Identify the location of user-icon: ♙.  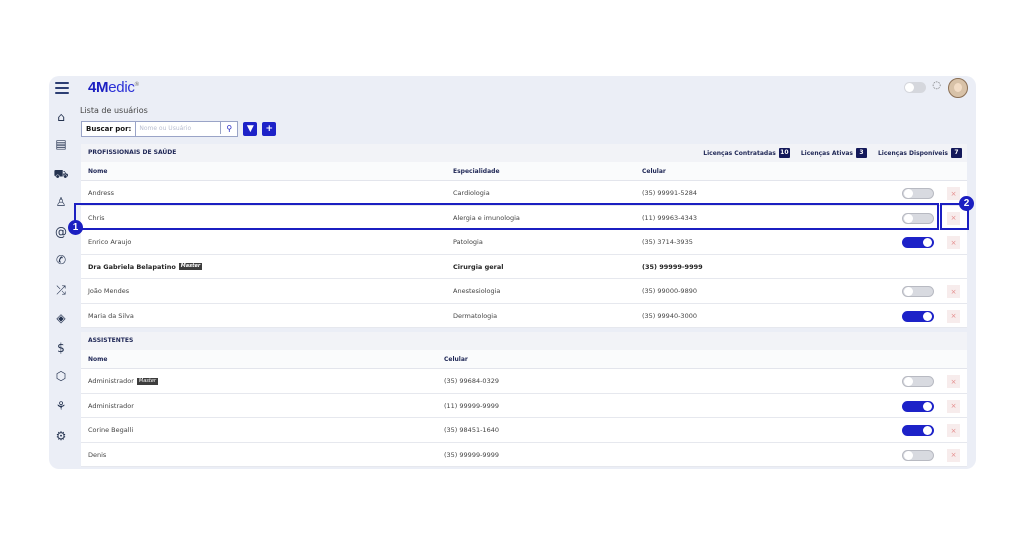
(61, 202).